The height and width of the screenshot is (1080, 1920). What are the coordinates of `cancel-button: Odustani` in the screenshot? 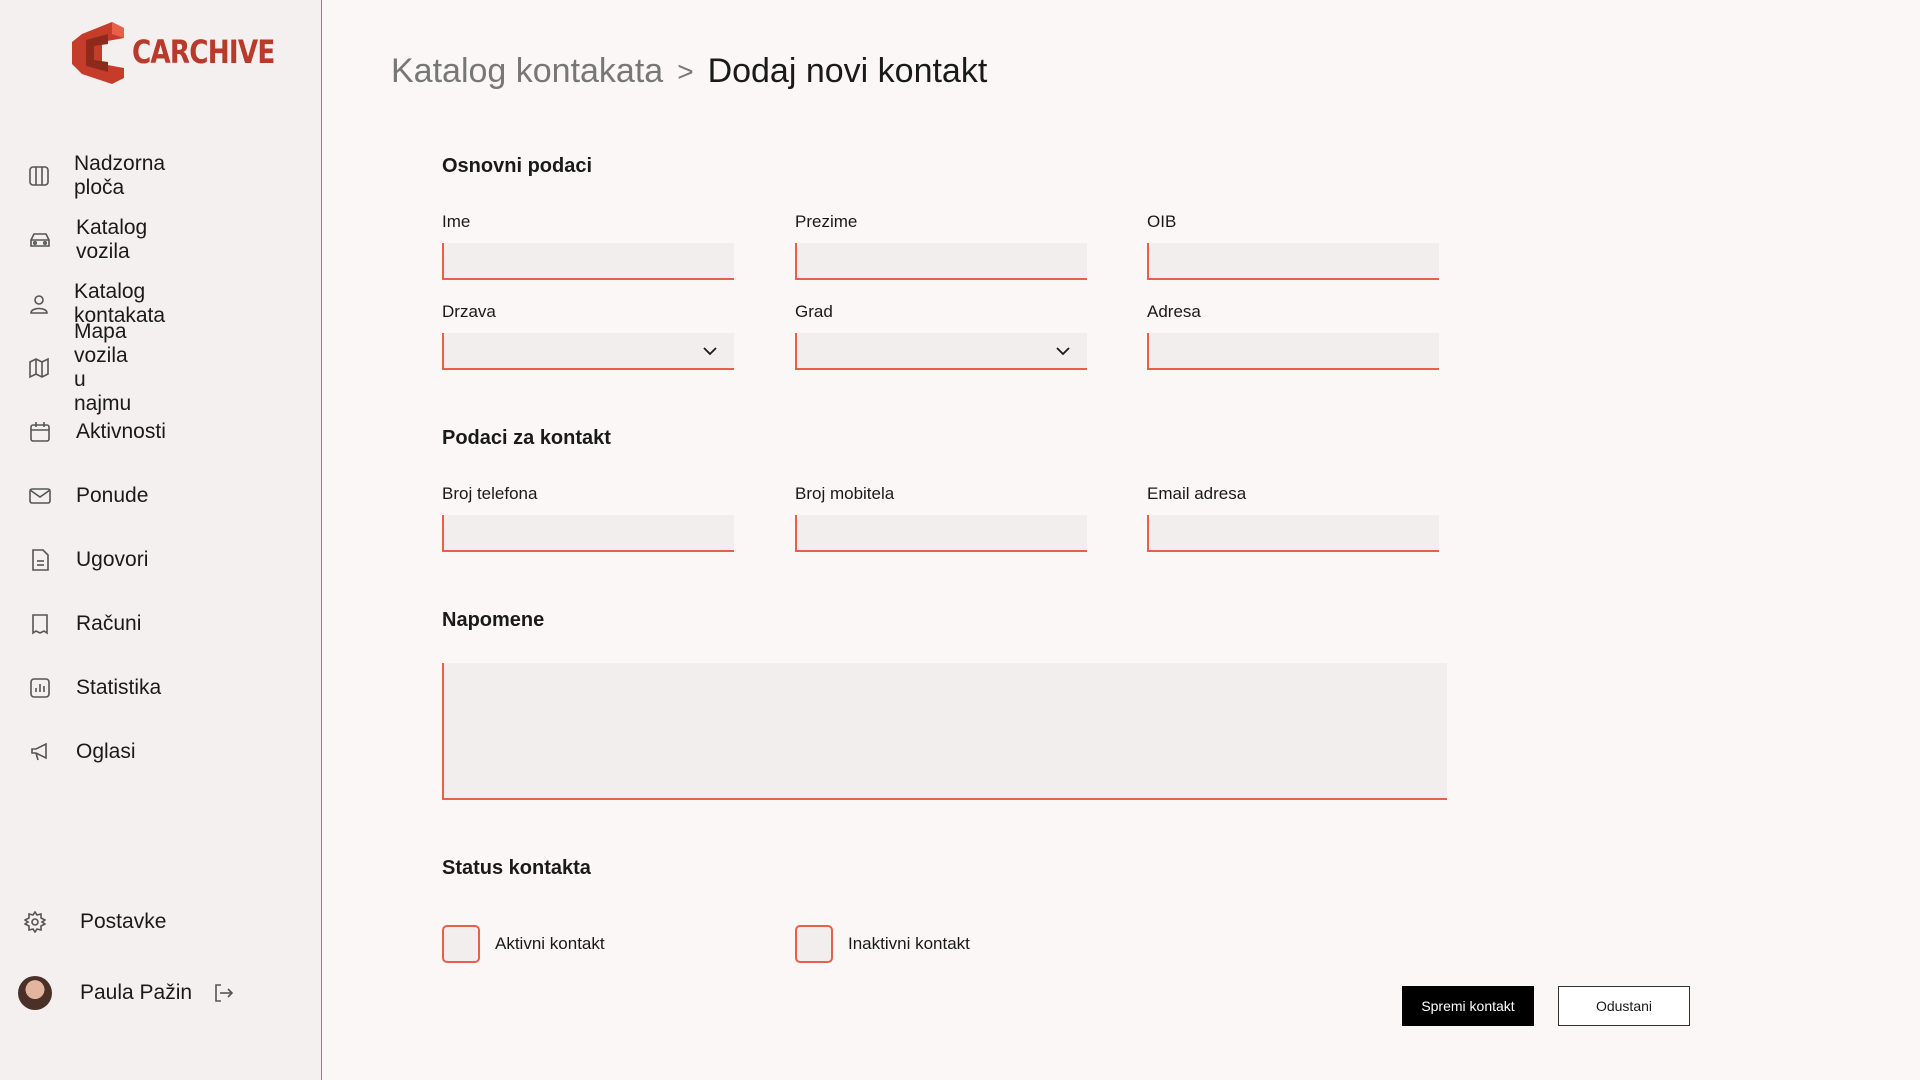 It's located at (1624, 1006).